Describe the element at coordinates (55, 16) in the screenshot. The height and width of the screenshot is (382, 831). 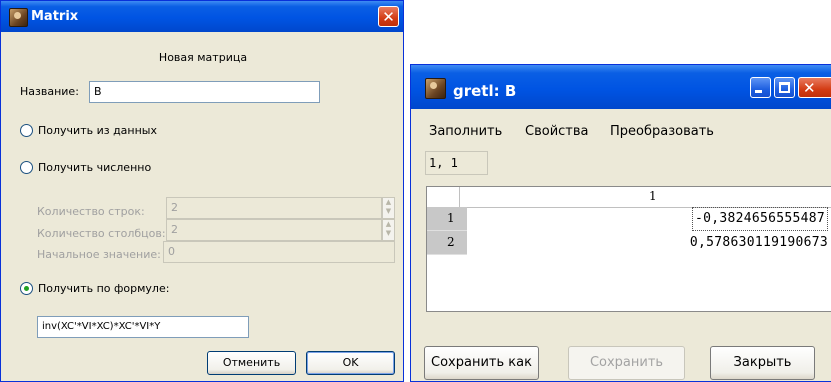
I see `matrix-window-title: Matrix` at that location.